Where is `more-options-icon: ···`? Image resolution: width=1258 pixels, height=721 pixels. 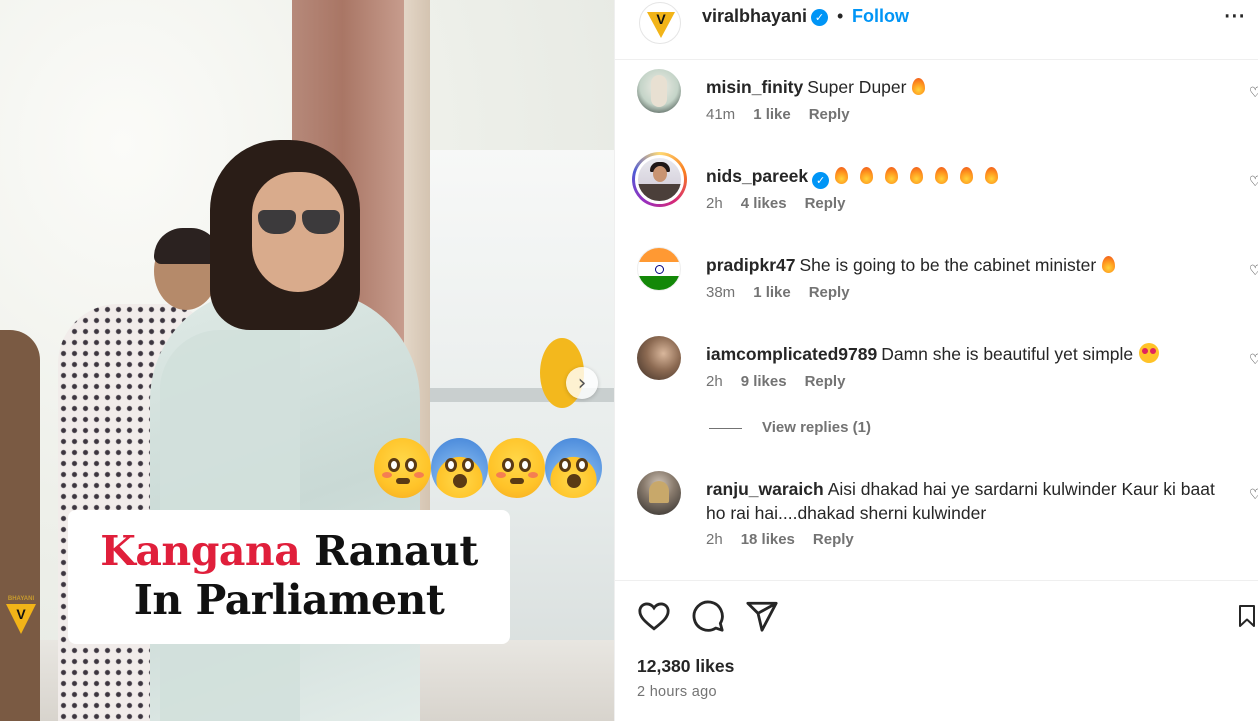 more-options-icon: ··· is located at coordinates (1234, 17).